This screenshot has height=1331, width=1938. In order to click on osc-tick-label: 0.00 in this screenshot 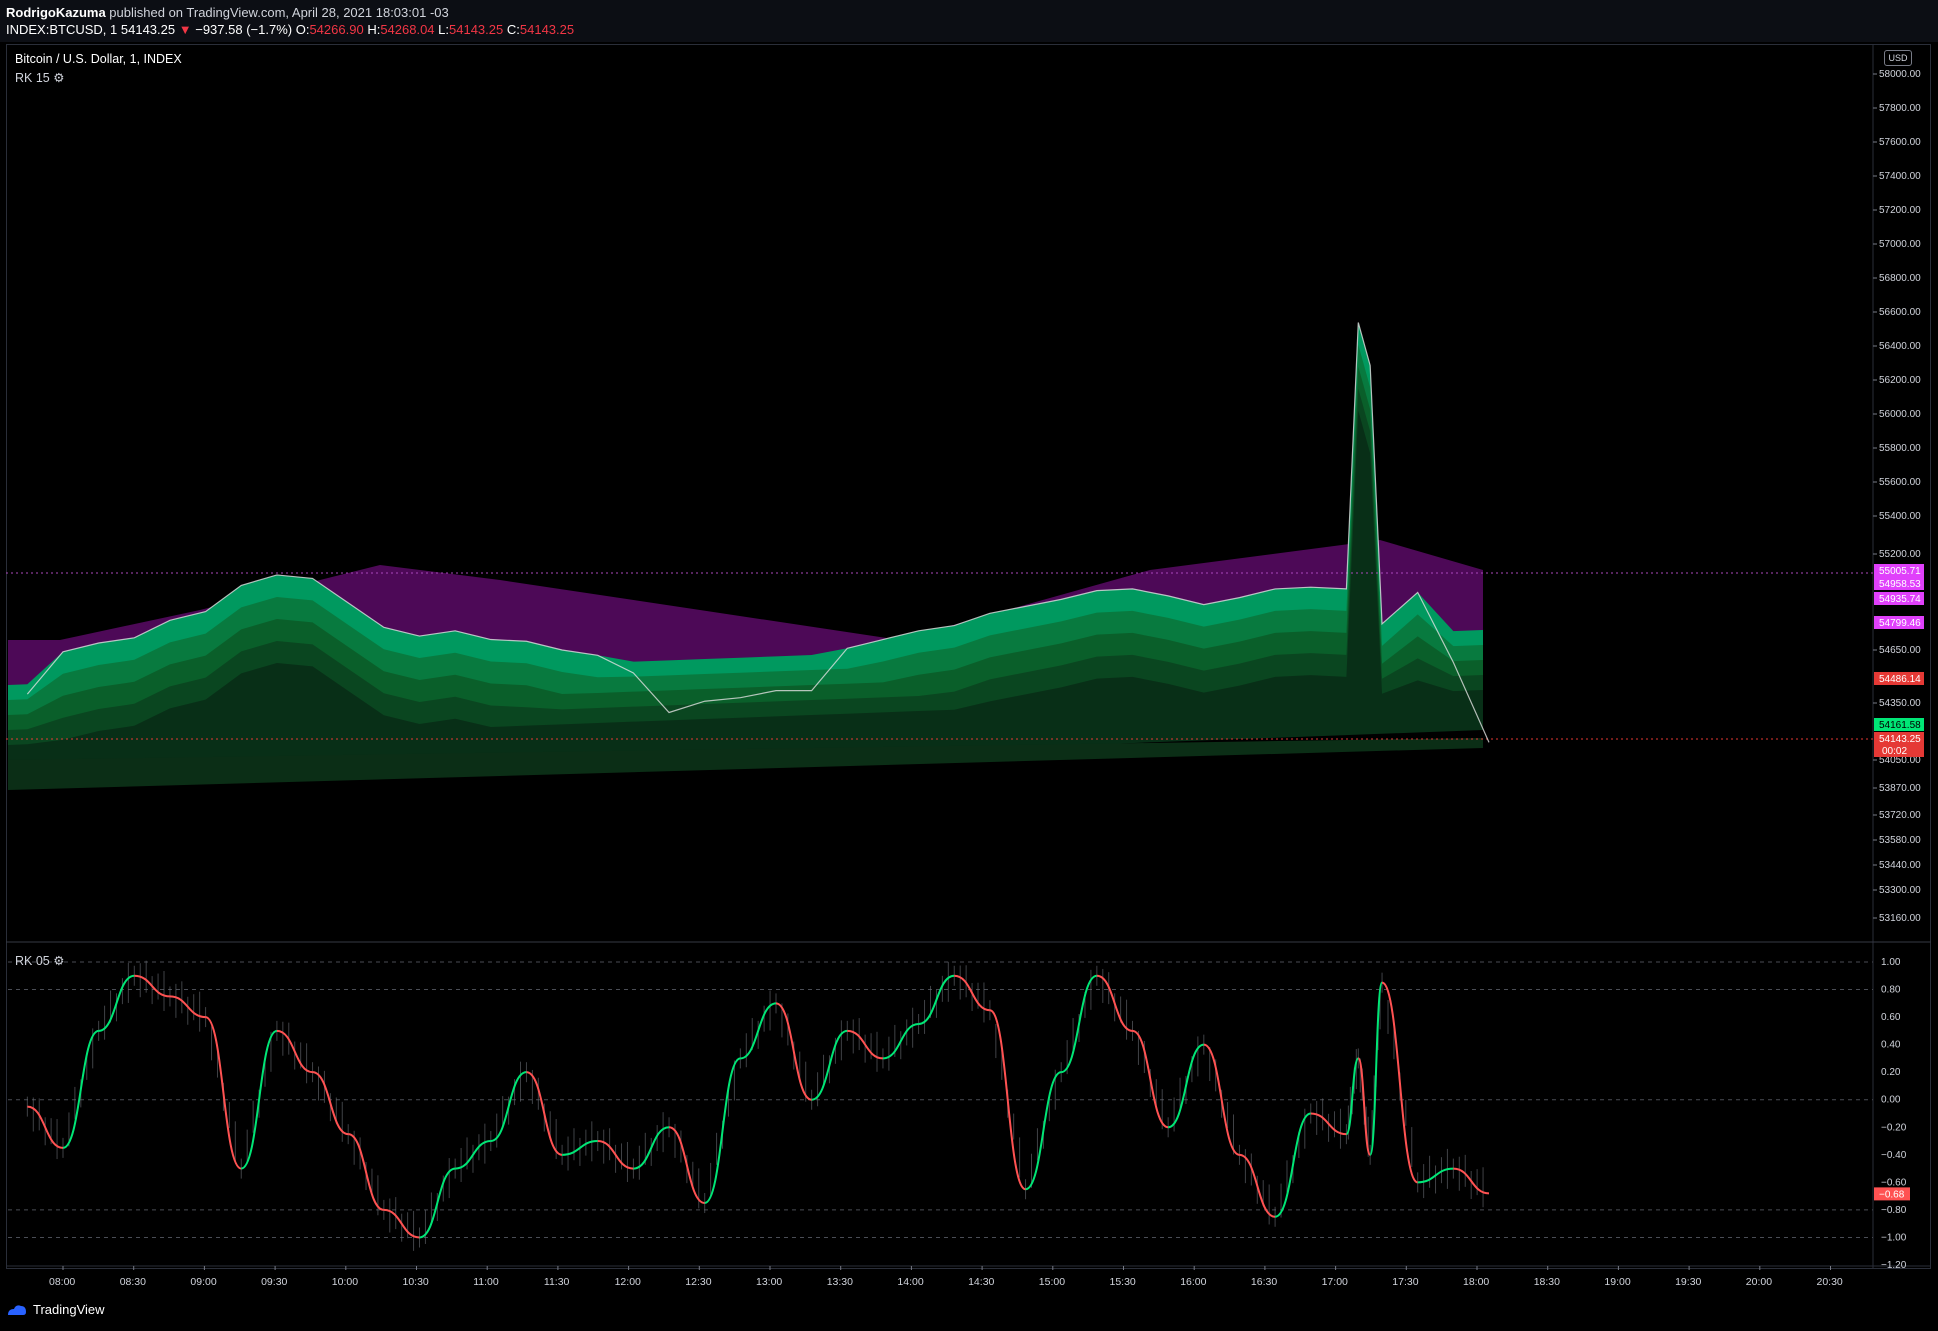, I will do `click(1891, 1100)`.